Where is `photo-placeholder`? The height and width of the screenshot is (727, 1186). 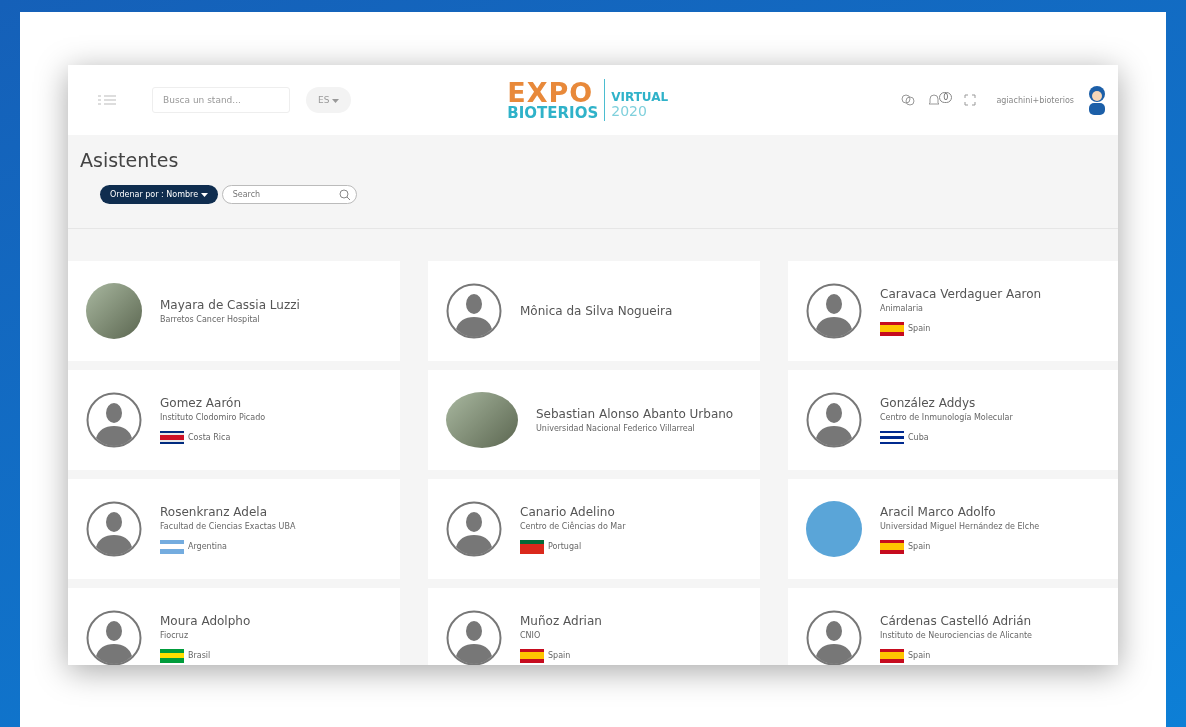 photo-placeholder is located at coordinates (114, 311).